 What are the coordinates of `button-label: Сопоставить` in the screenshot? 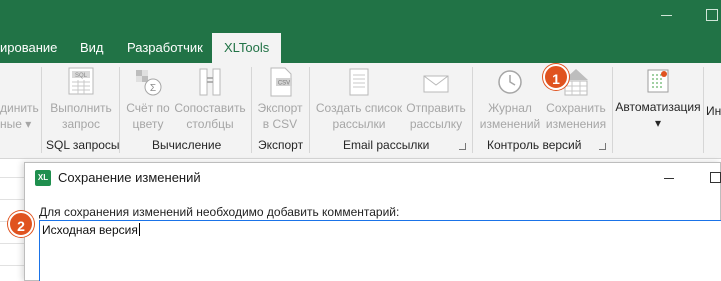 It's located at (210, 108).